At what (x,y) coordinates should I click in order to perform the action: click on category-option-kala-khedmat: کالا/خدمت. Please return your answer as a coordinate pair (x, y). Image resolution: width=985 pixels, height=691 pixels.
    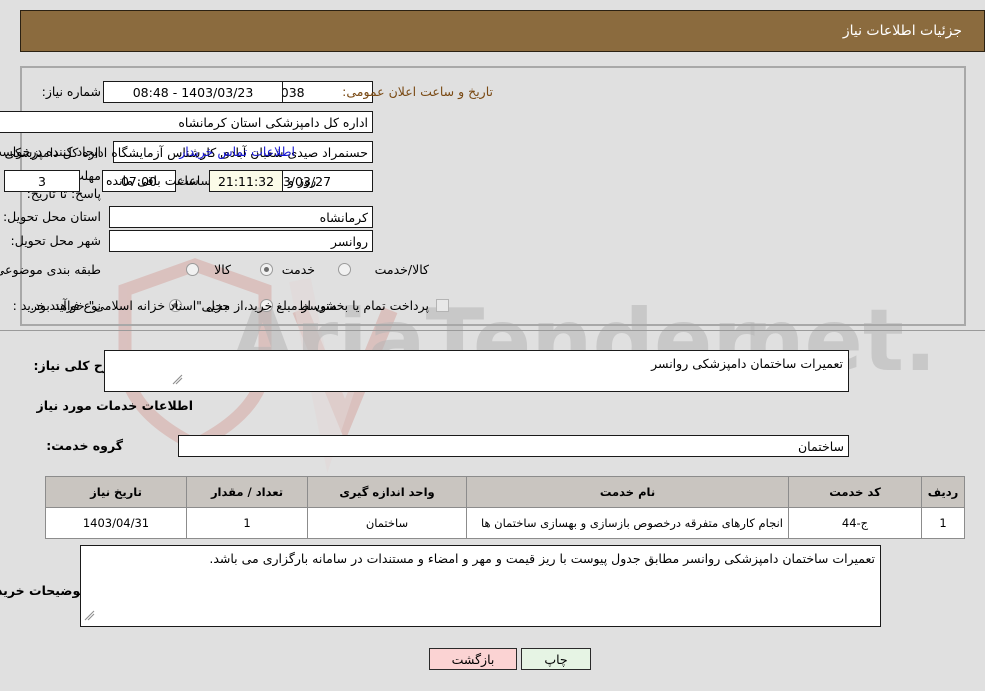
    Looking at the image, I should click on (401, 269).